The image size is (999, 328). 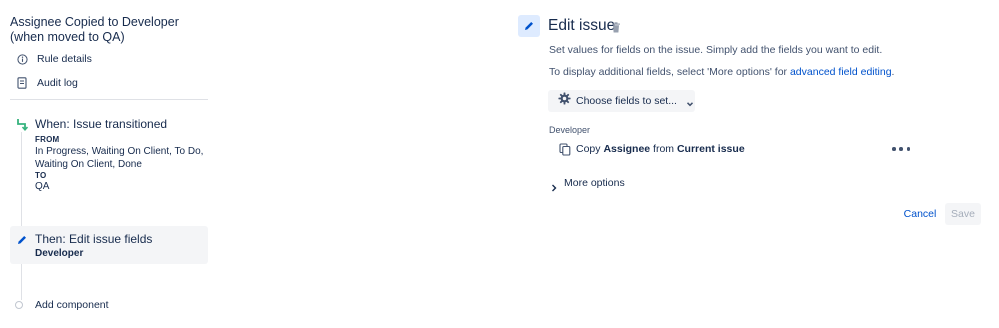 I want to click on chevron-down-icon, so click(x=690, y=101).